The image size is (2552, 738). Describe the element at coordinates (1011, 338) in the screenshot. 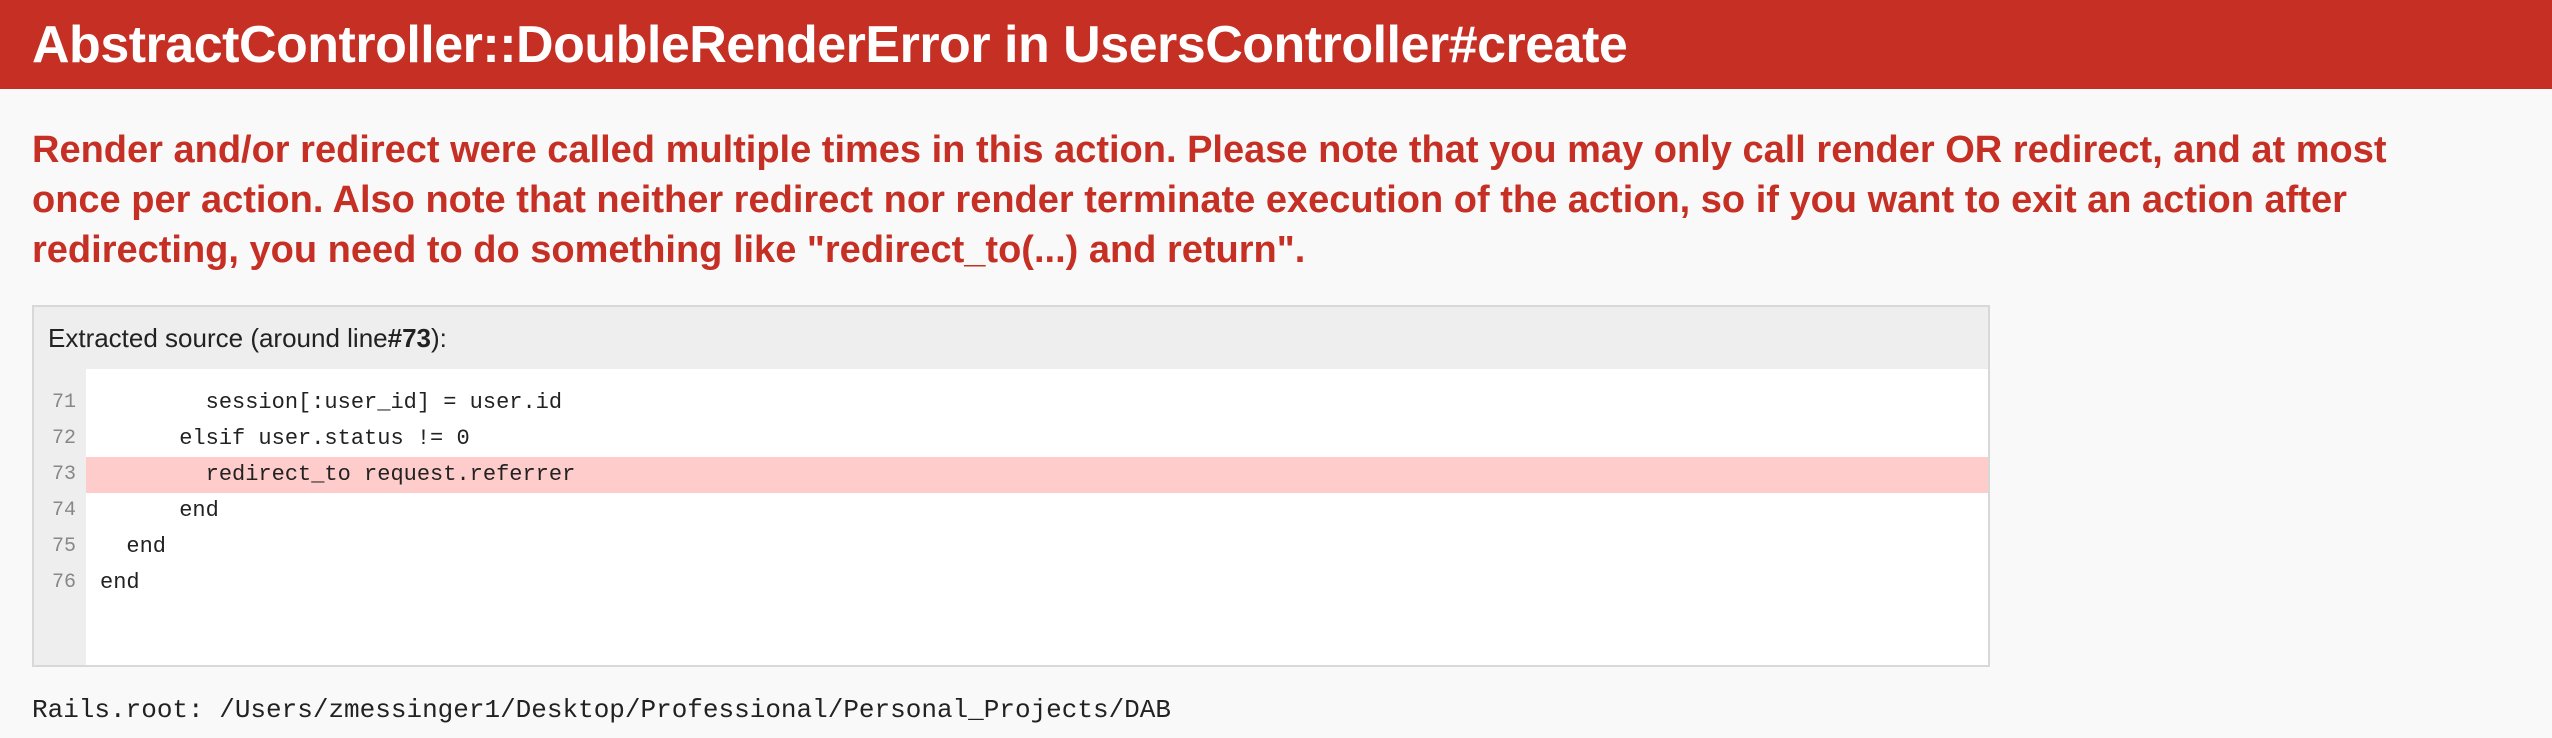

I see `extracted-source-title: Extracted source (around line #73):` at that location.